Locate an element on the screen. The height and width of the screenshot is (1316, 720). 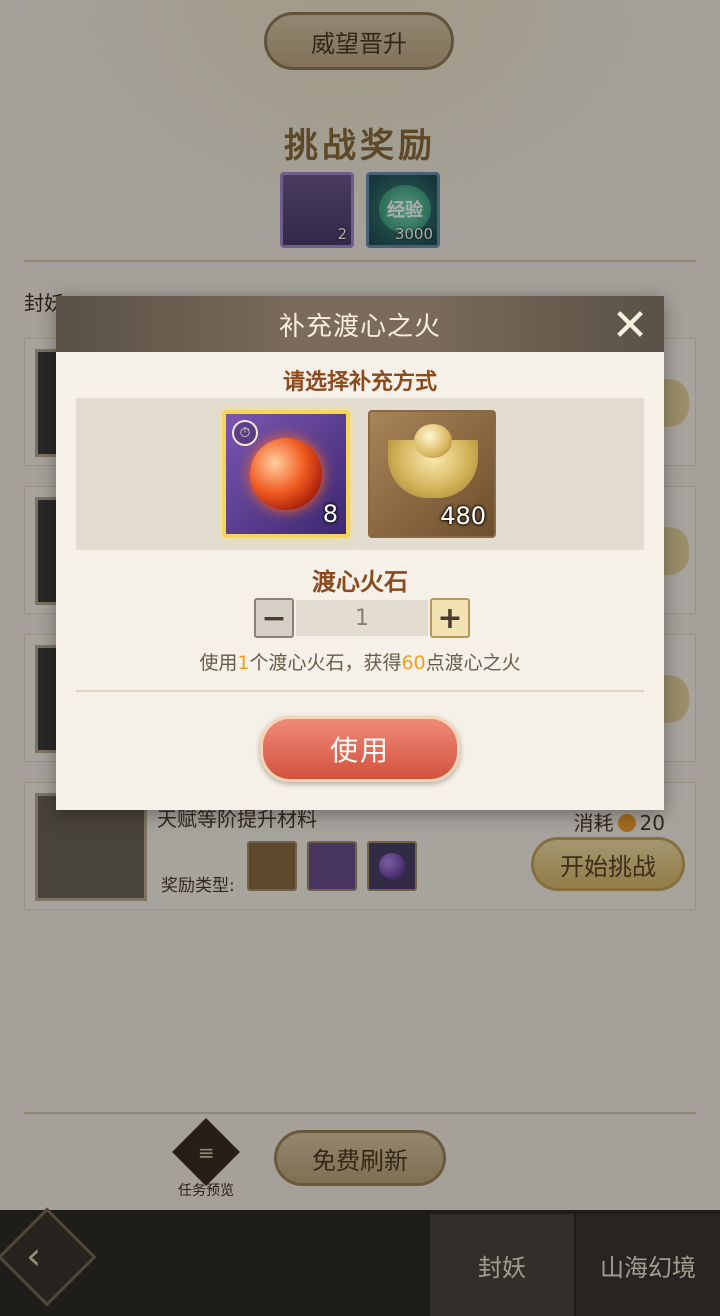
option-quantity: 8 is located at coordinates (330, 514).